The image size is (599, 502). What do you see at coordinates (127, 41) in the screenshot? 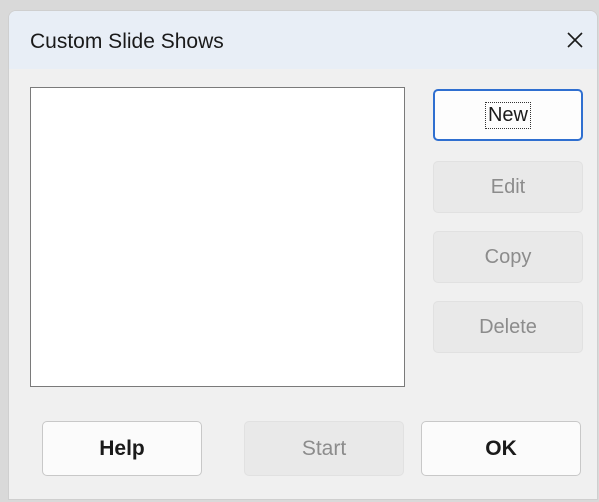
I see `dialog-title: Custom Slide Shows` at bounding box center [127, 41].